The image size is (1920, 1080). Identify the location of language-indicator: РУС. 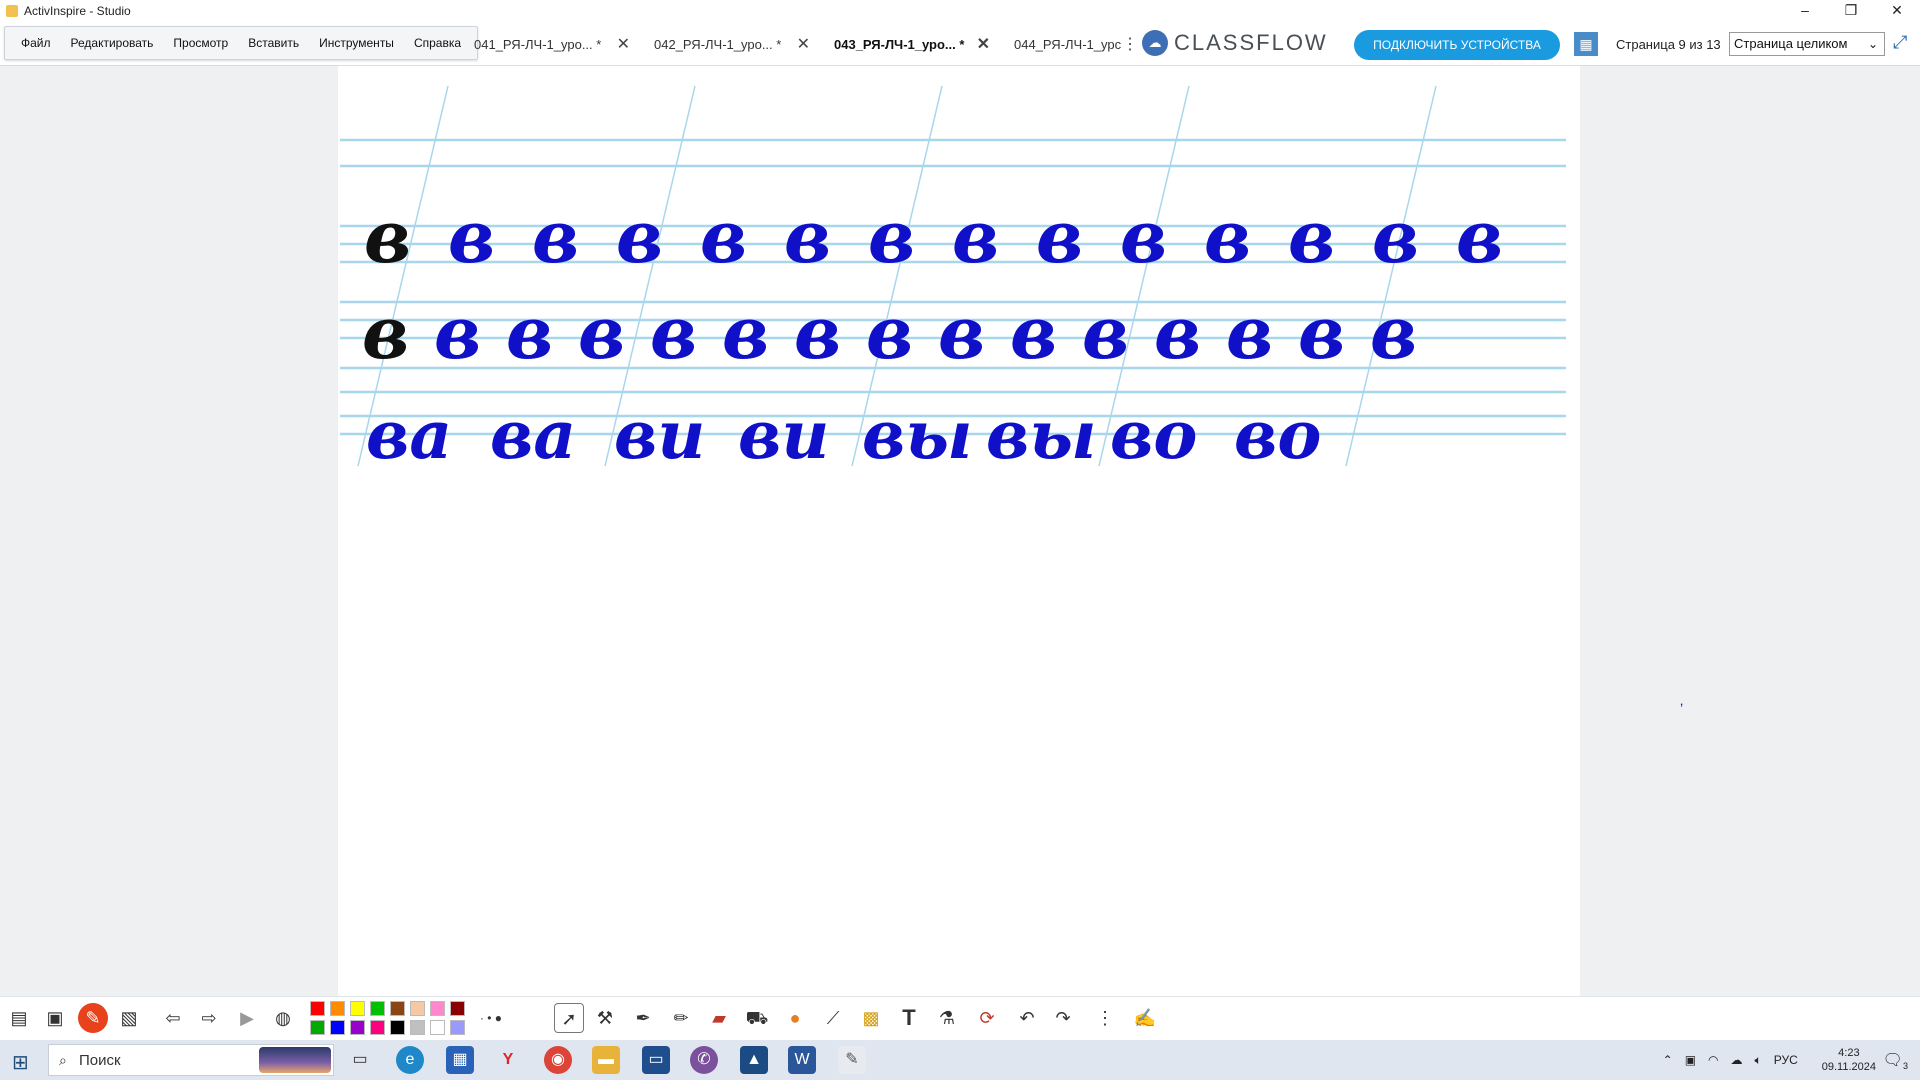
(1786, 1060).